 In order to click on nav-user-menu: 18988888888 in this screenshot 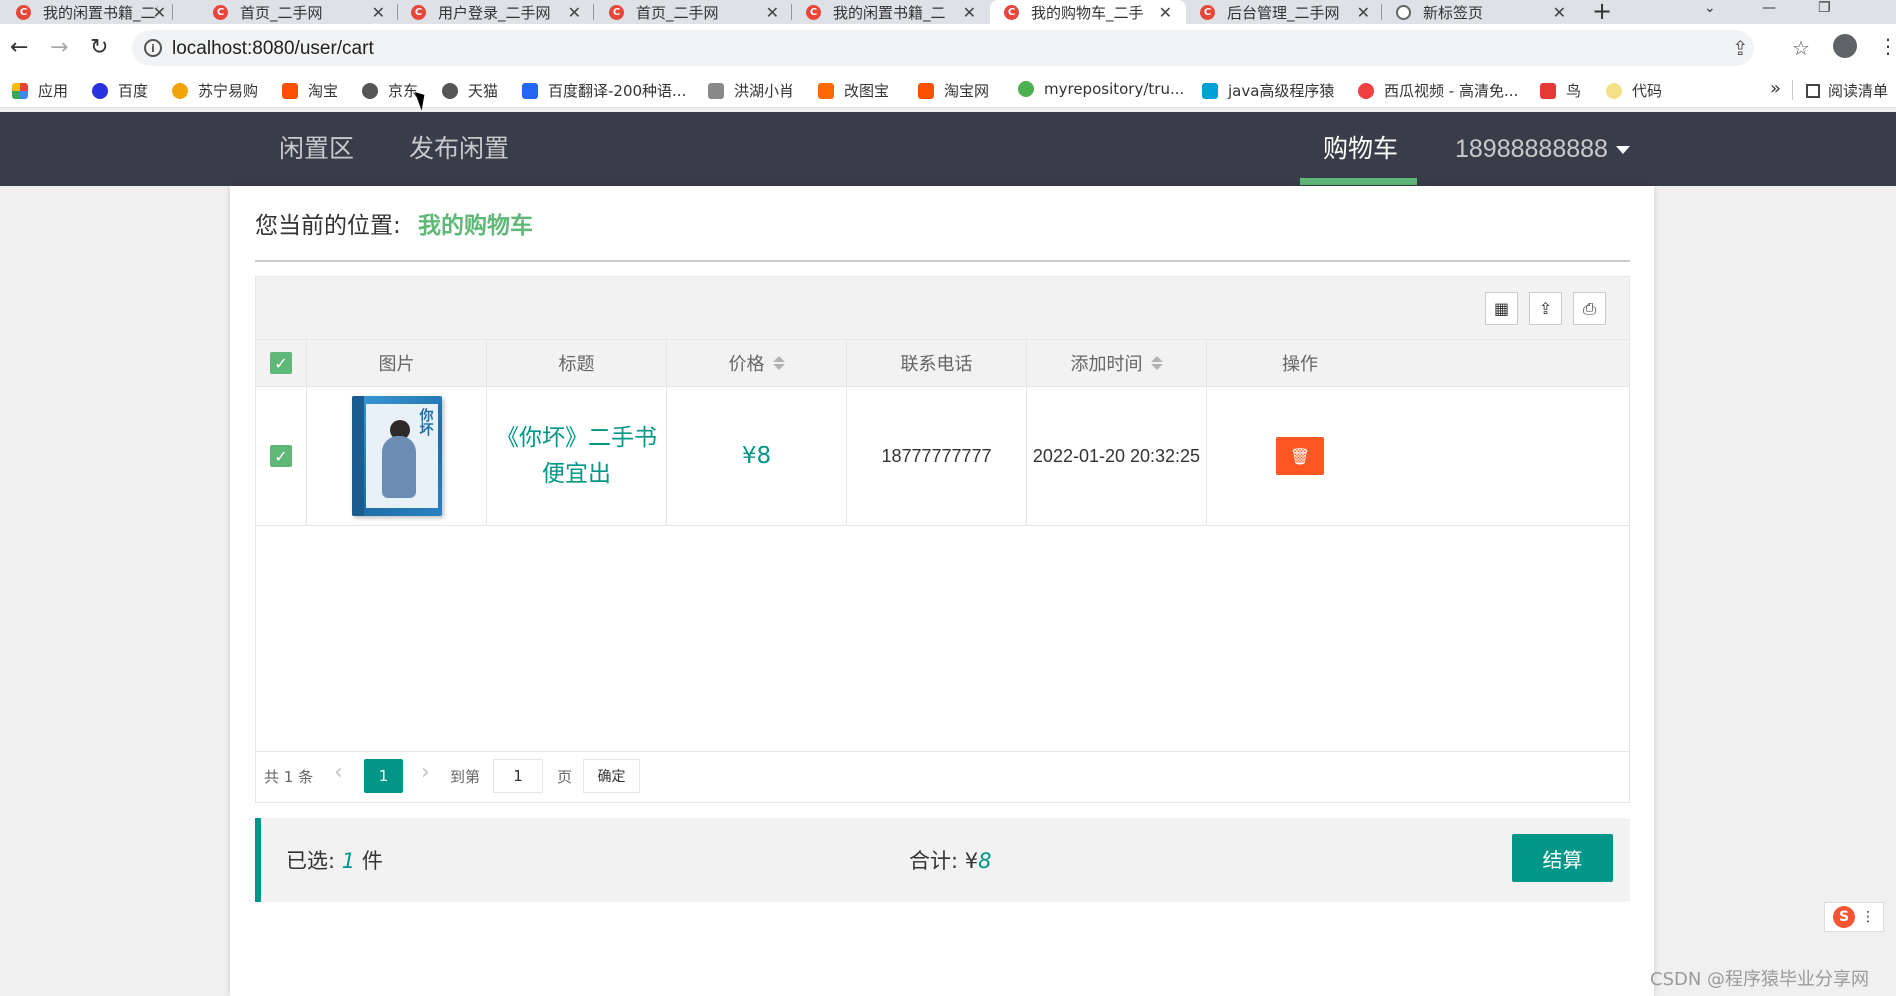, I will do `click(1542, 149)`.